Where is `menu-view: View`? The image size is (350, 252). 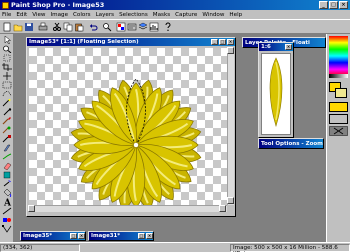
menu-view: View is located at coordinates (38, 15).